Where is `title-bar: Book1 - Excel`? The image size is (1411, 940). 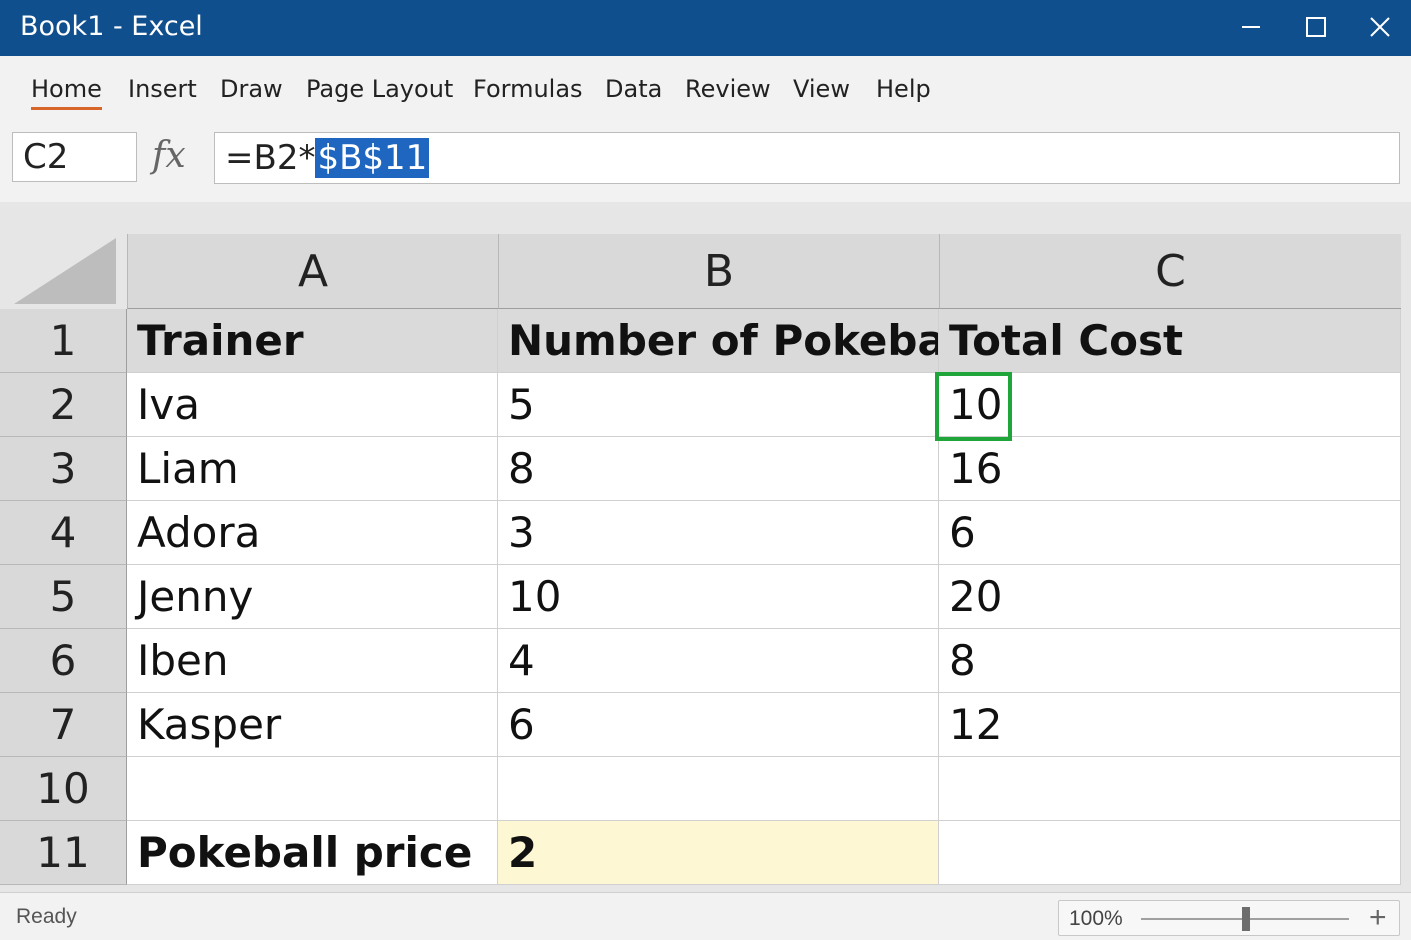
title-bar: Book1 - Excel is located at coordinates (705, 28).